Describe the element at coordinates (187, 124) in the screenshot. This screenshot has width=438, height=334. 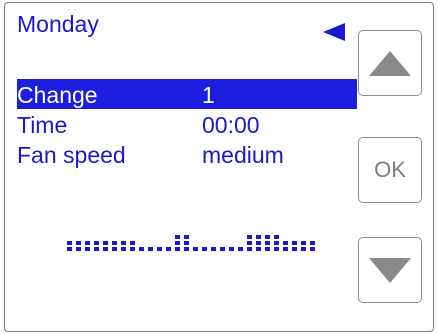
I see `menu-row-time: Time 00:00` at that location.